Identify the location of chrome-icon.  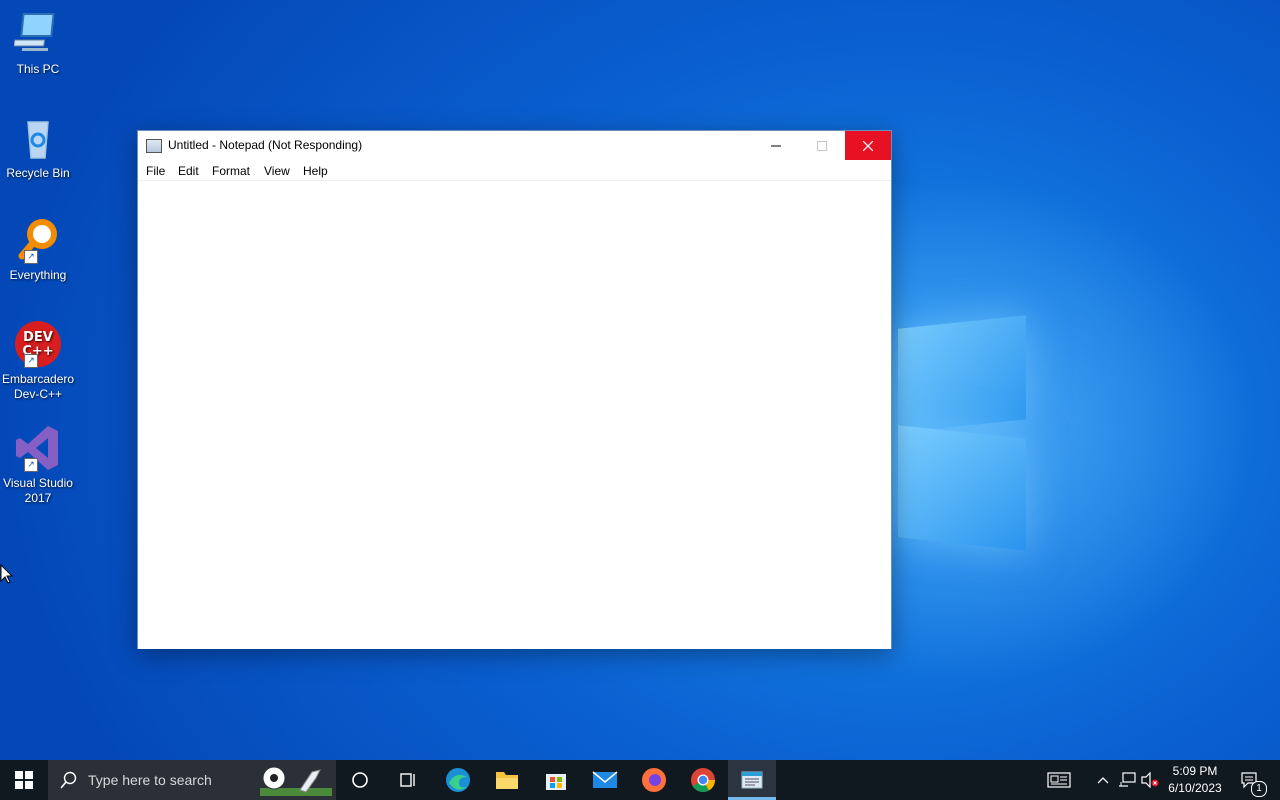
(703, 780).